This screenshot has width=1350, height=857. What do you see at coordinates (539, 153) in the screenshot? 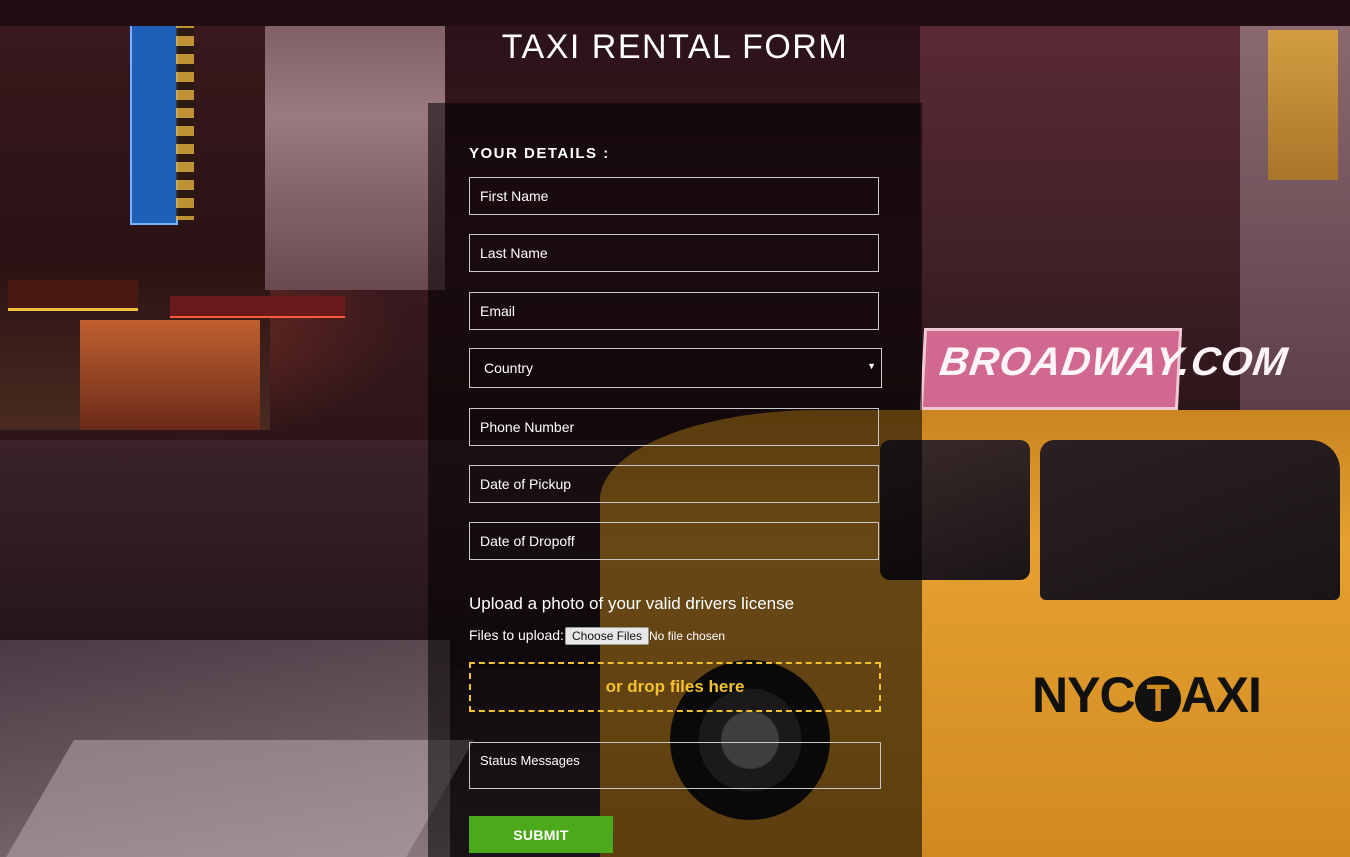
I see `section-title: YOUR DETAILS :` at bounding box center [539, 153].